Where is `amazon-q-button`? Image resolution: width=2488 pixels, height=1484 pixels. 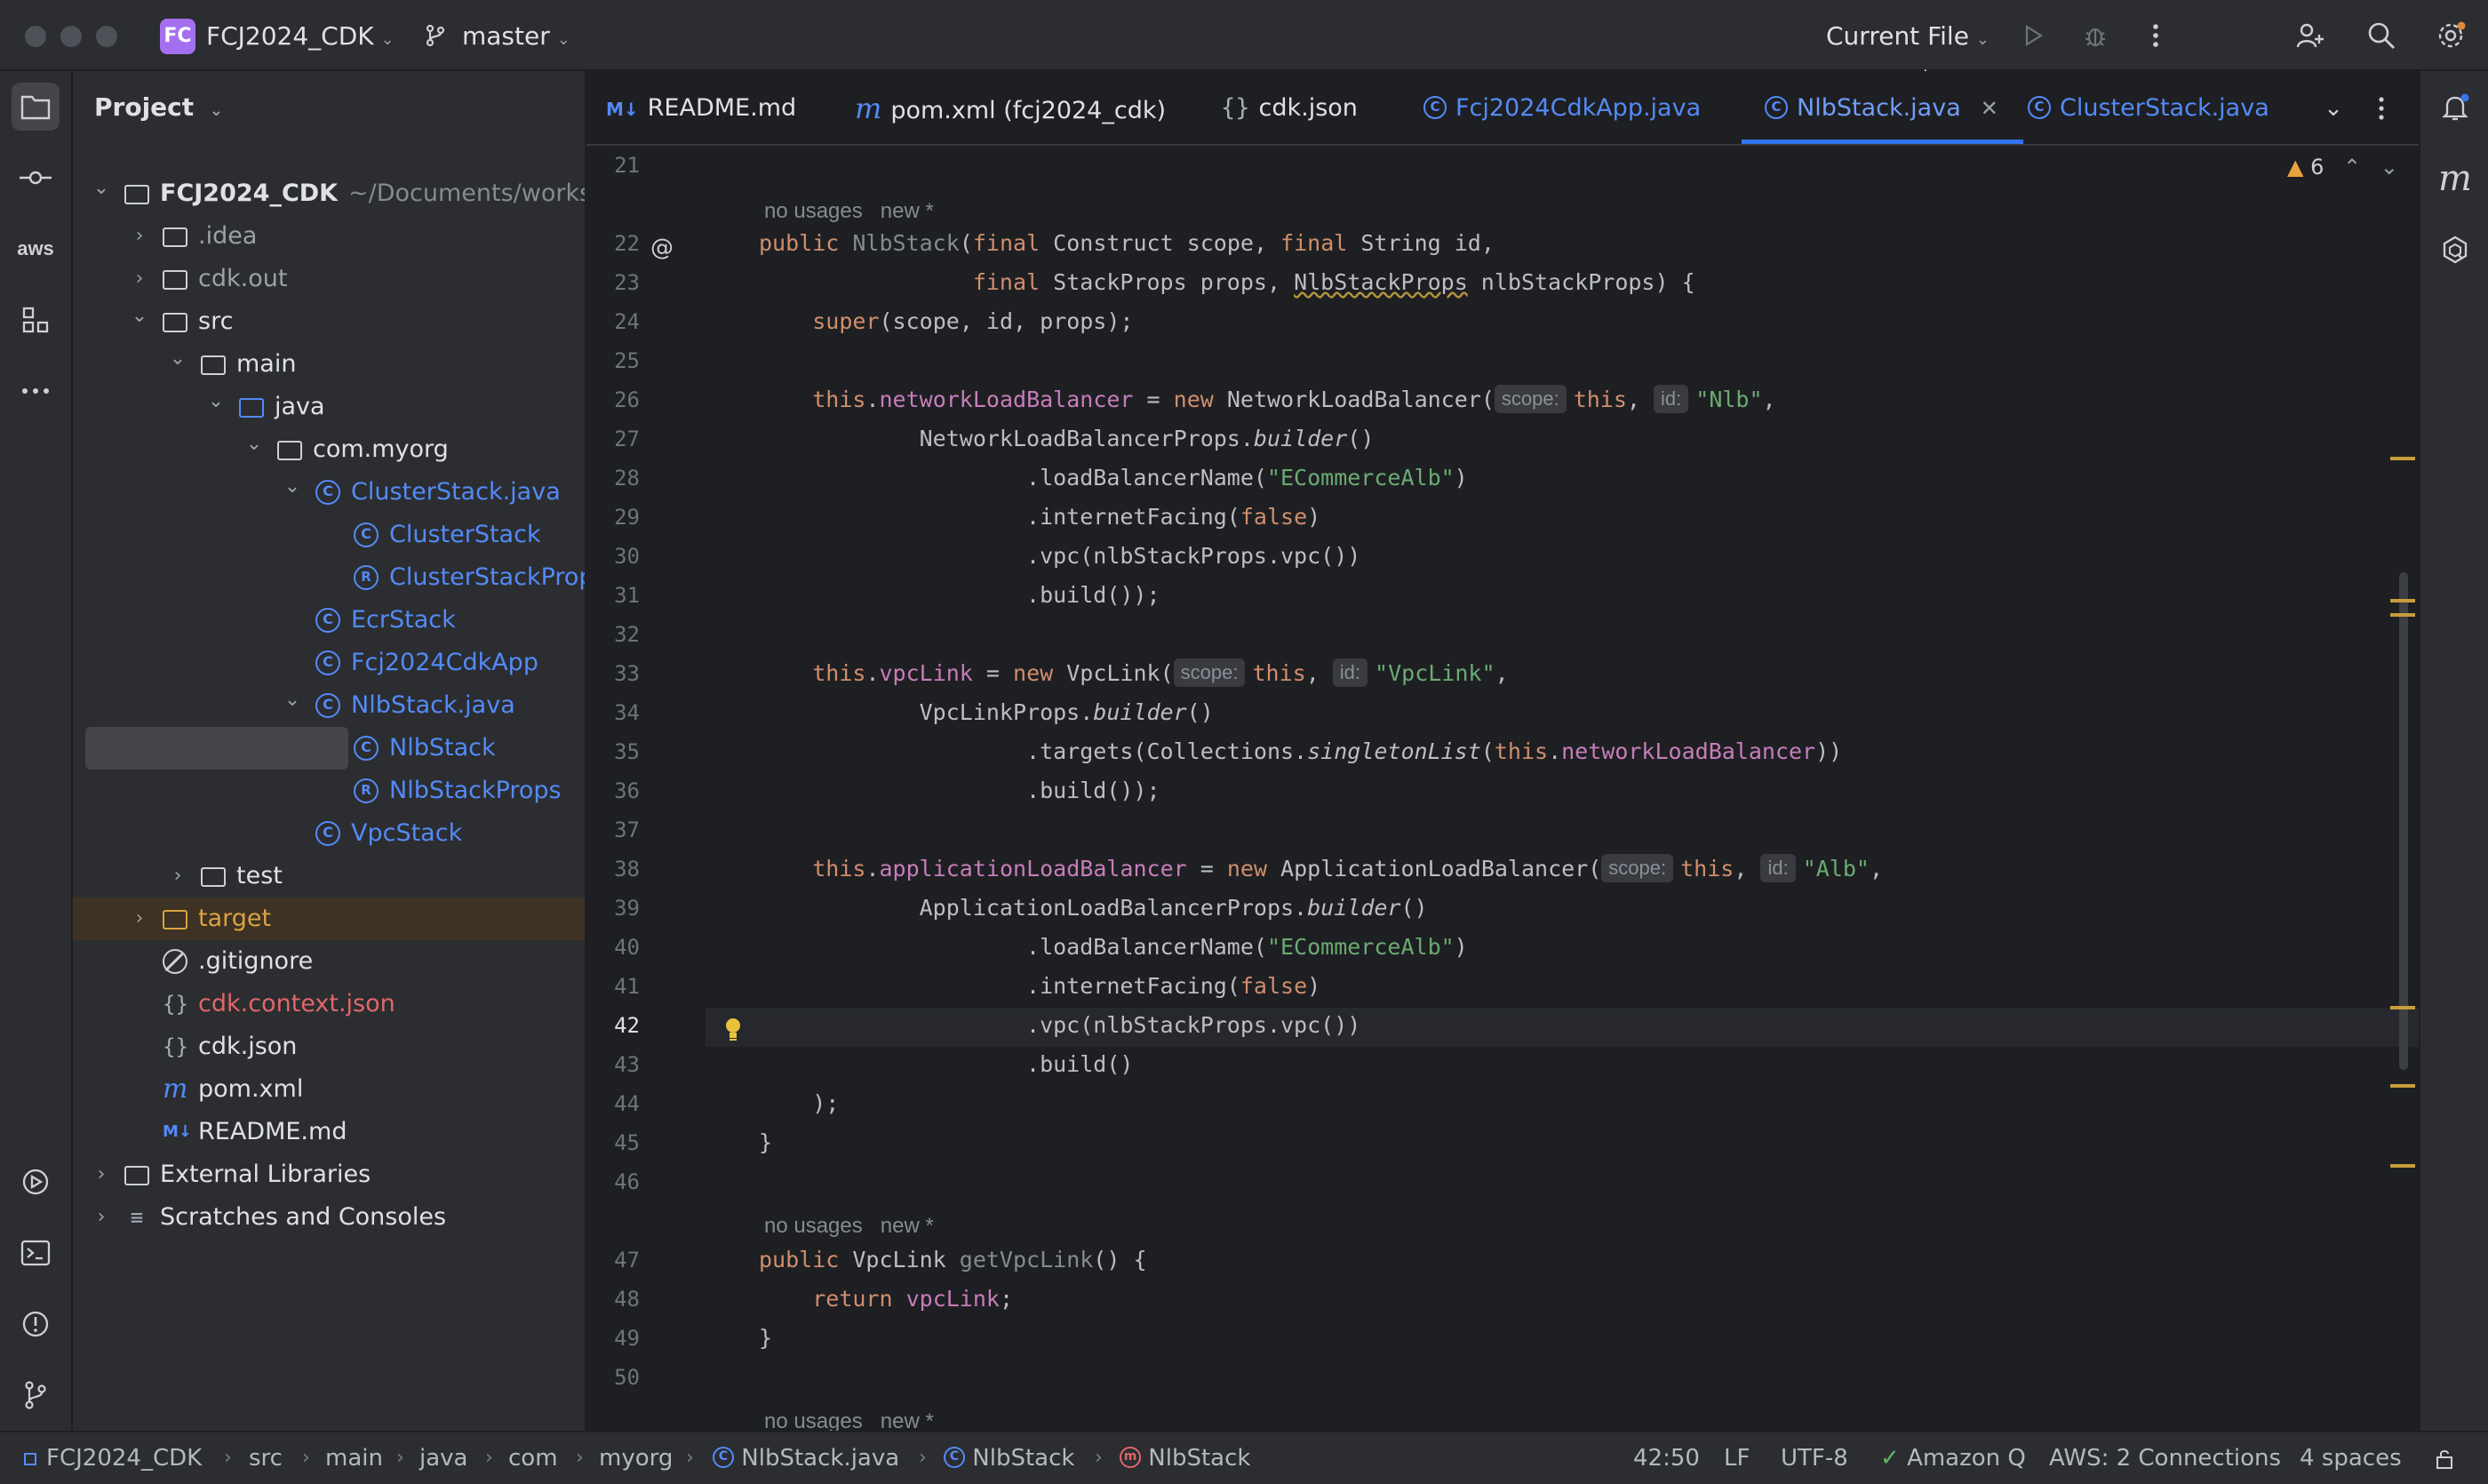 amazon-q-button is located at coordinates (2455, 250).